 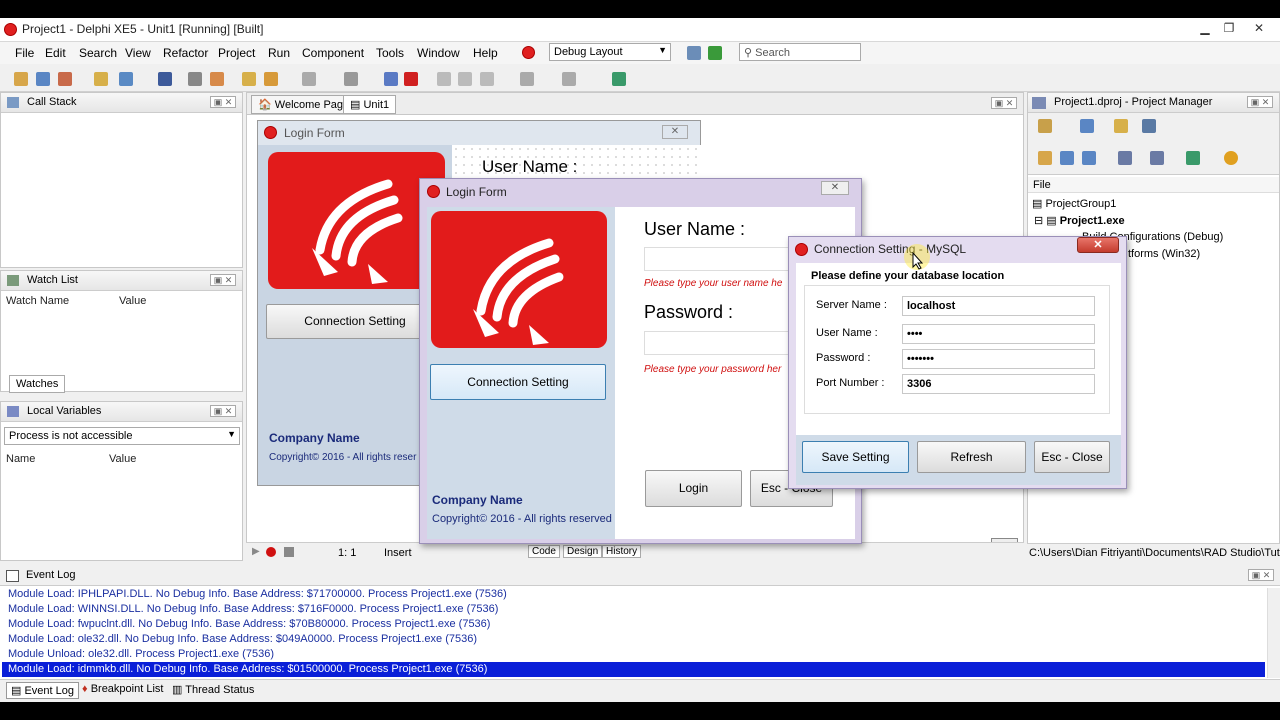 I want to click on play-macro-icon: ▶, so click(x=256, y=551).